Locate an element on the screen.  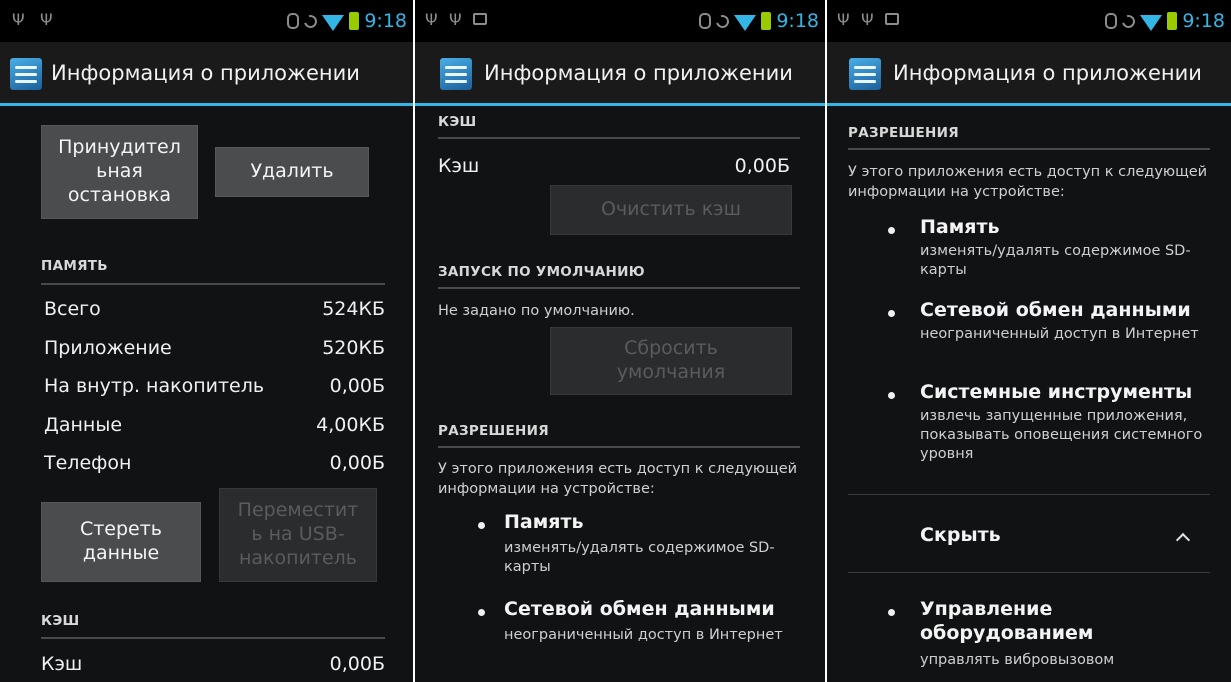
storage-value-total: 524КБ is located at coordinates (353, 309).